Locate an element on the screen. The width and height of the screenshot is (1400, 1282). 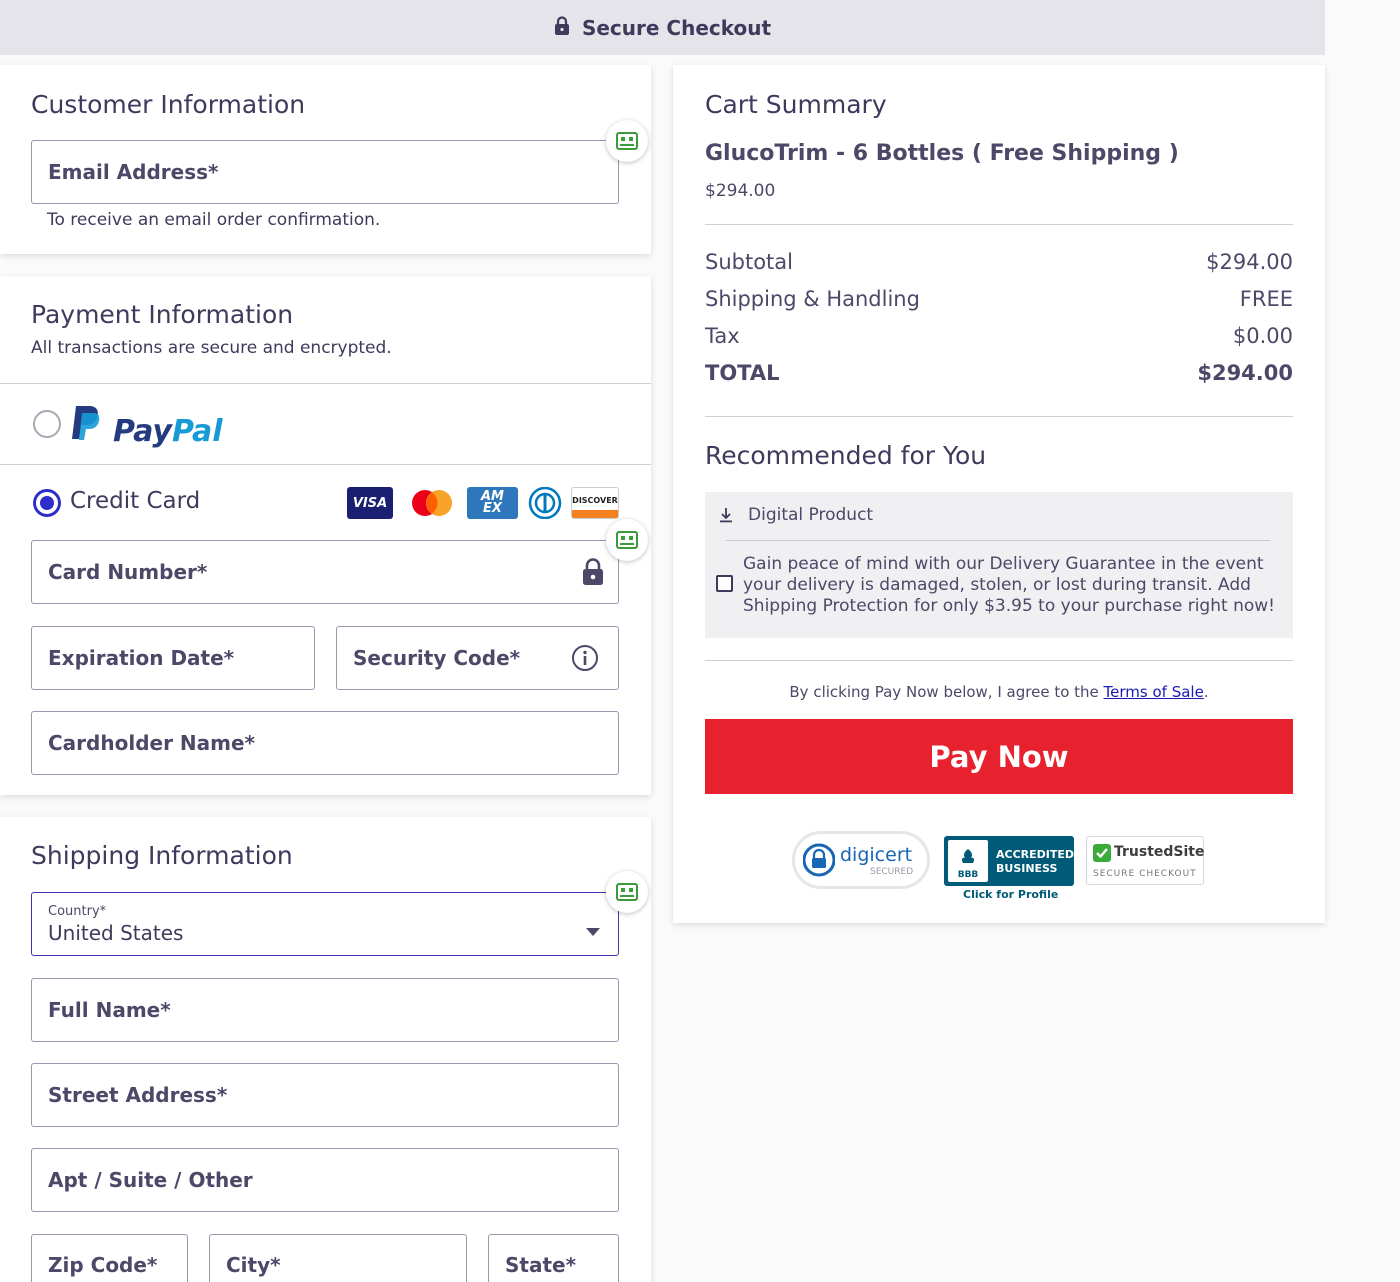
full-name-field: Full Name* is located at coordinates (325, 1010).